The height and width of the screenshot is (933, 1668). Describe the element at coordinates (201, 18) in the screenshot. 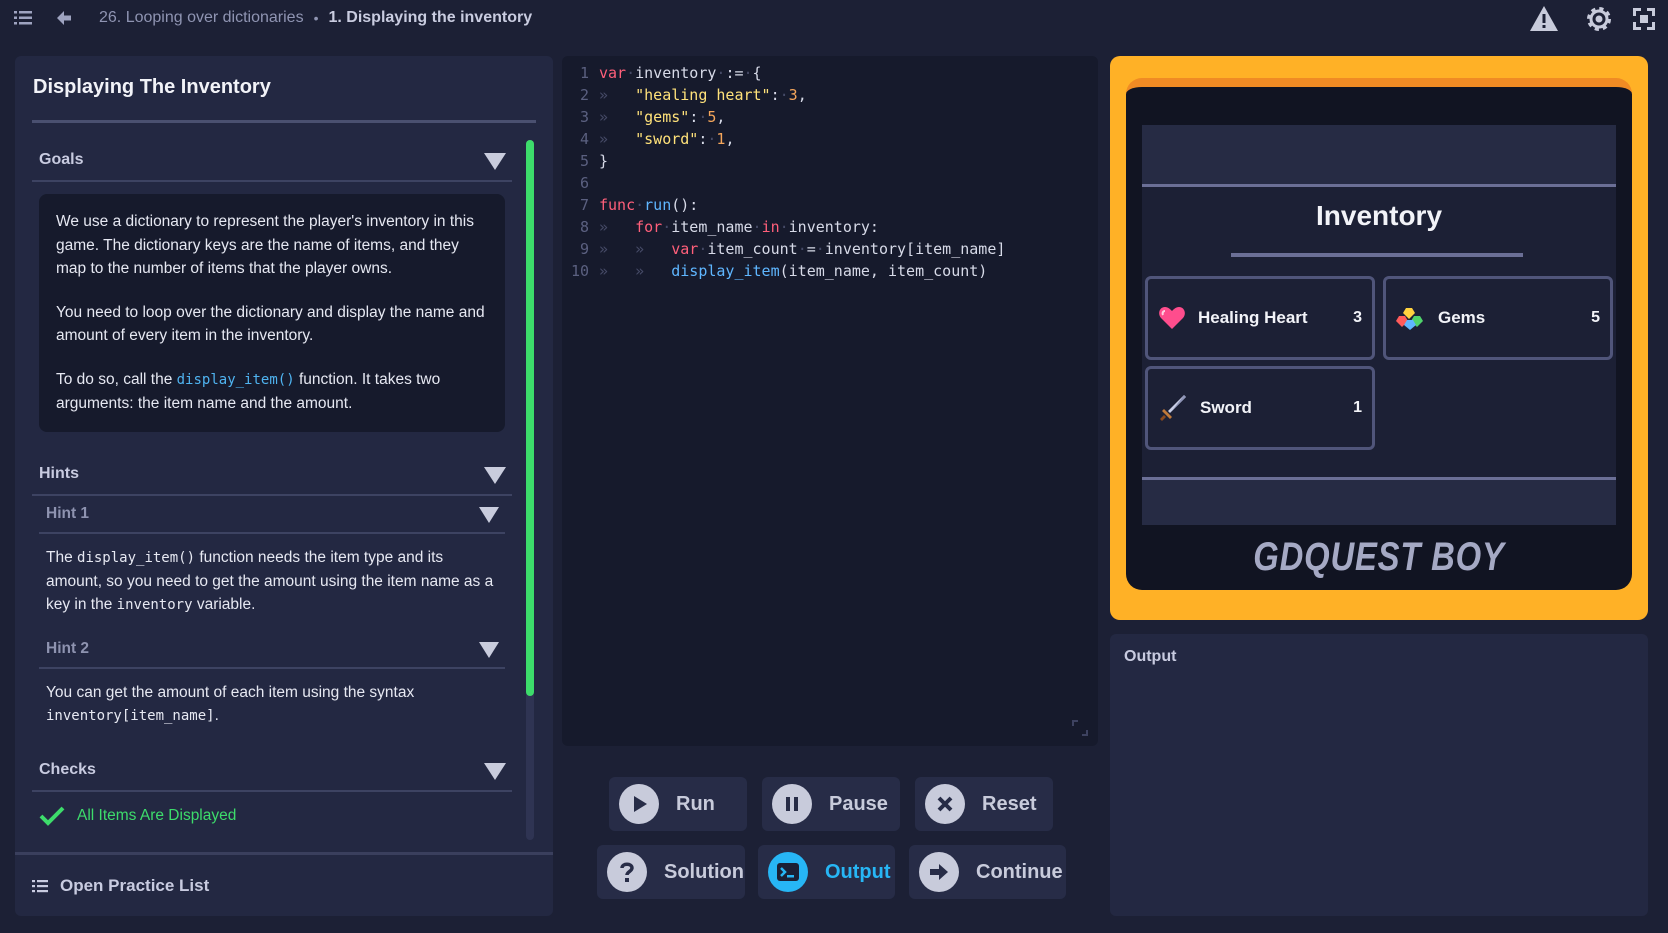

I see `breadcrumb-chapter: 26. Looping over dictionaries` at that location.